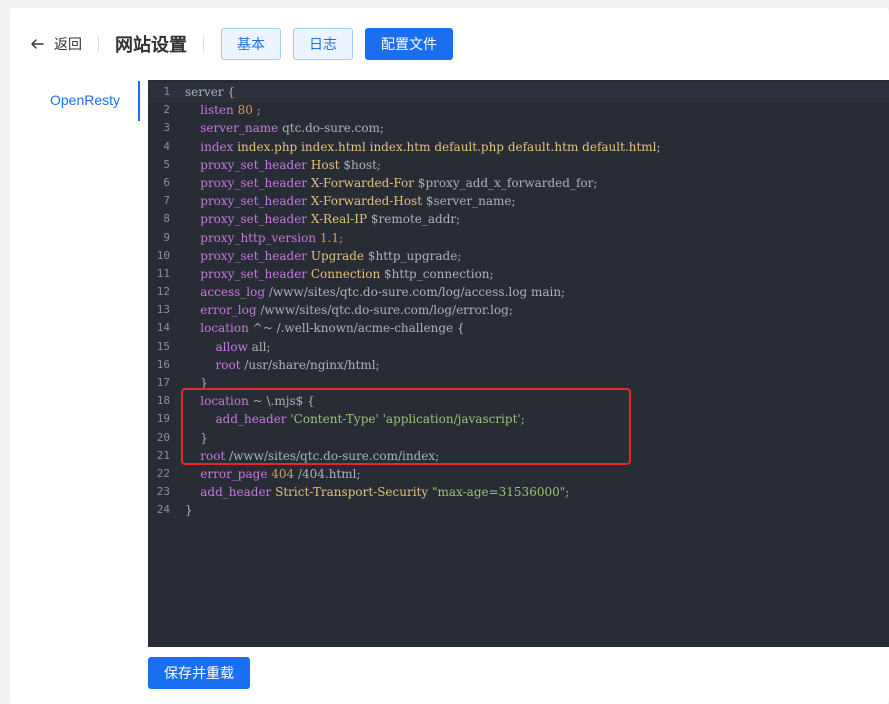 The image size is (889, 704). What do you see at coordinates (423, 219) in the screenshot?
I see `code-line: proxy_set_header X-Real-IP $remote_addr;` at bounding box center [423, 219].